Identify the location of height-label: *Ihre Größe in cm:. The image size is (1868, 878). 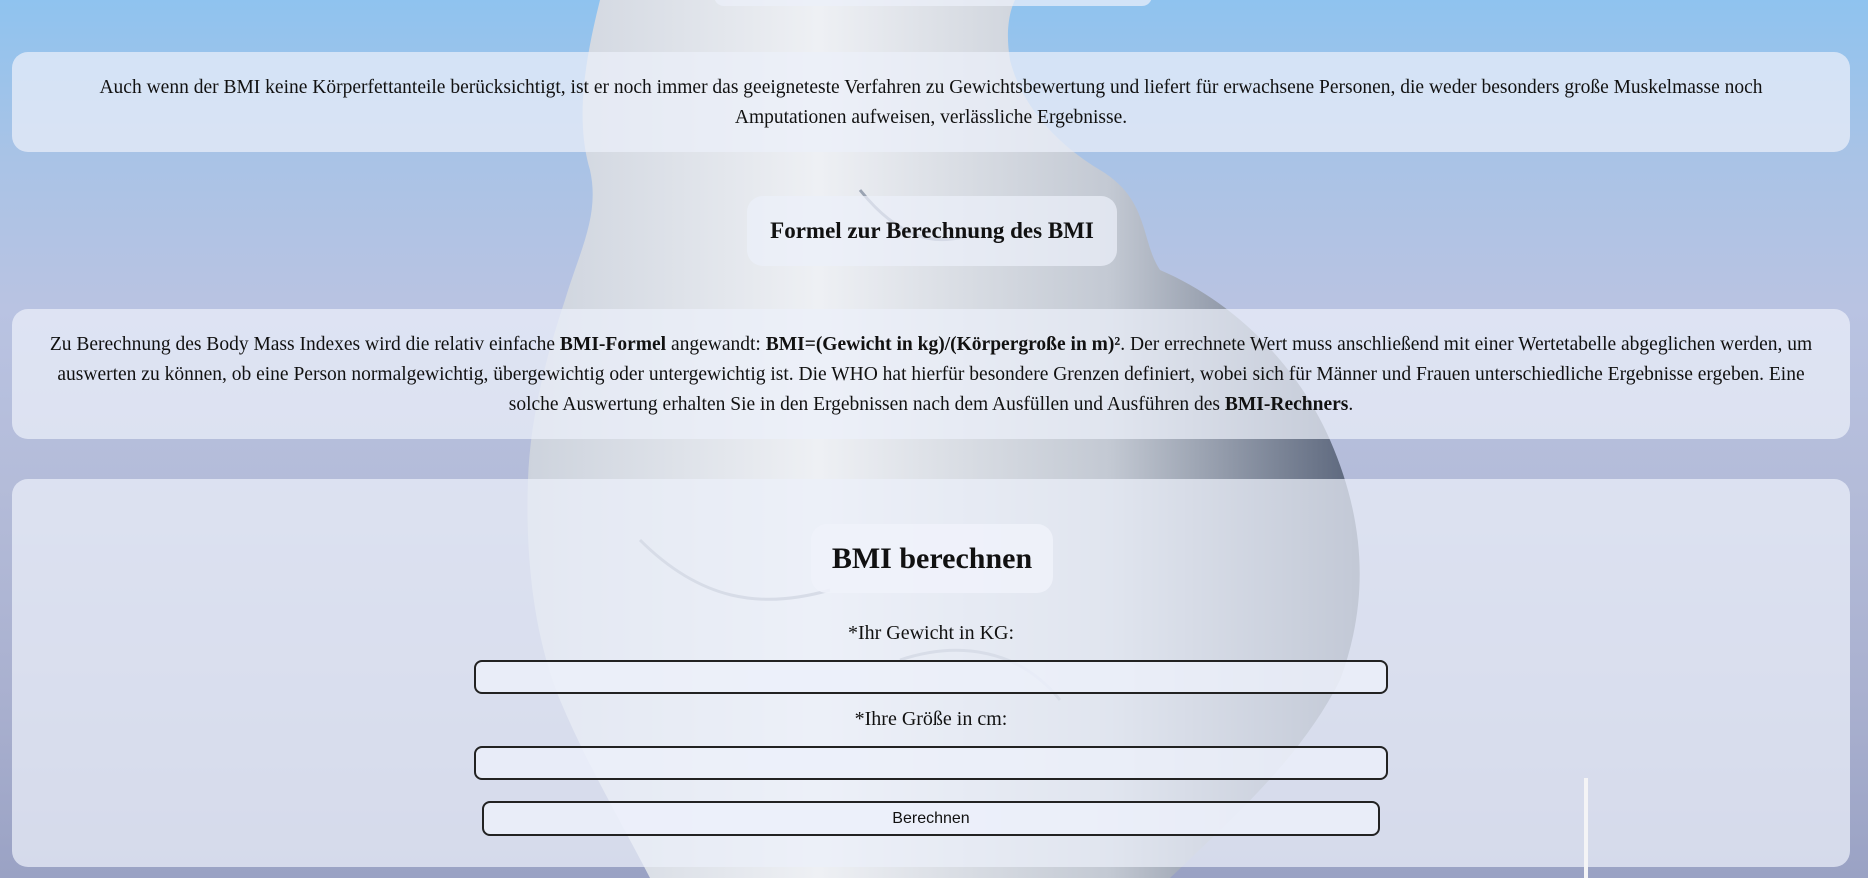
(931, 719).